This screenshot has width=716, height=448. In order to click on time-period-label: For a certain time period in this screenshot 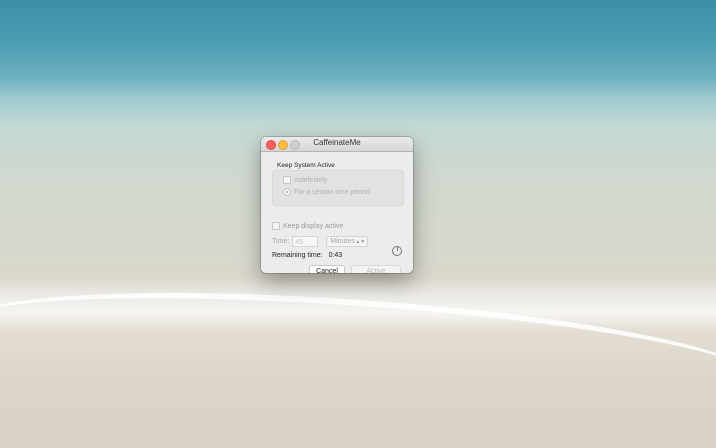, I will do `click(332, 192)`.